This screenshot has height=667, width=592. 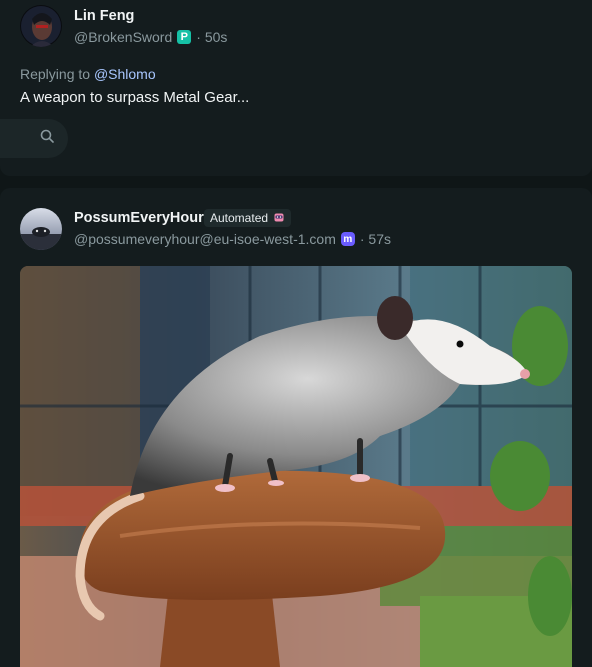 I want to click on author-meta: @BrokenSword P · 50s, so click(x=150, y=37).